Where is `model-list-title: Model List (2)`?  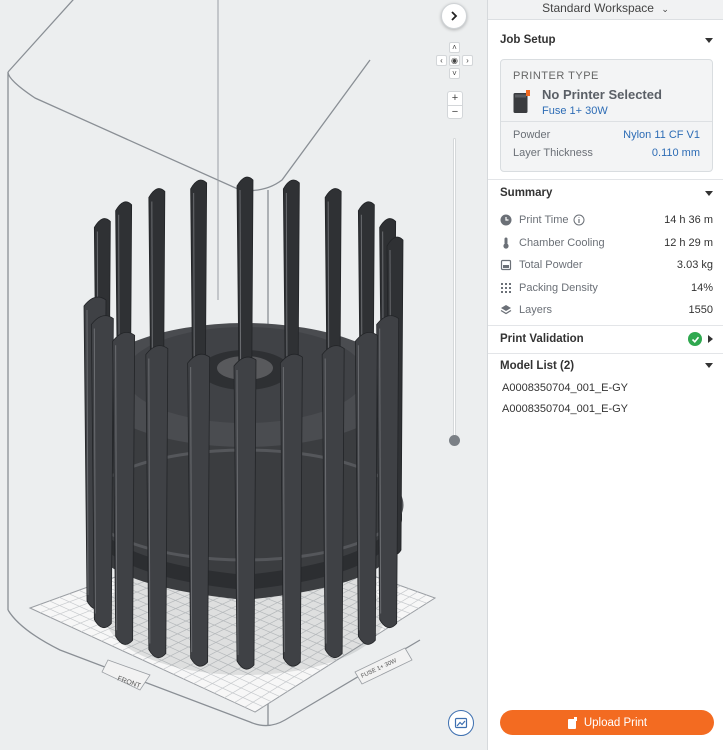 model-list-title: Model List (2) is located at coordinates (537, 365).